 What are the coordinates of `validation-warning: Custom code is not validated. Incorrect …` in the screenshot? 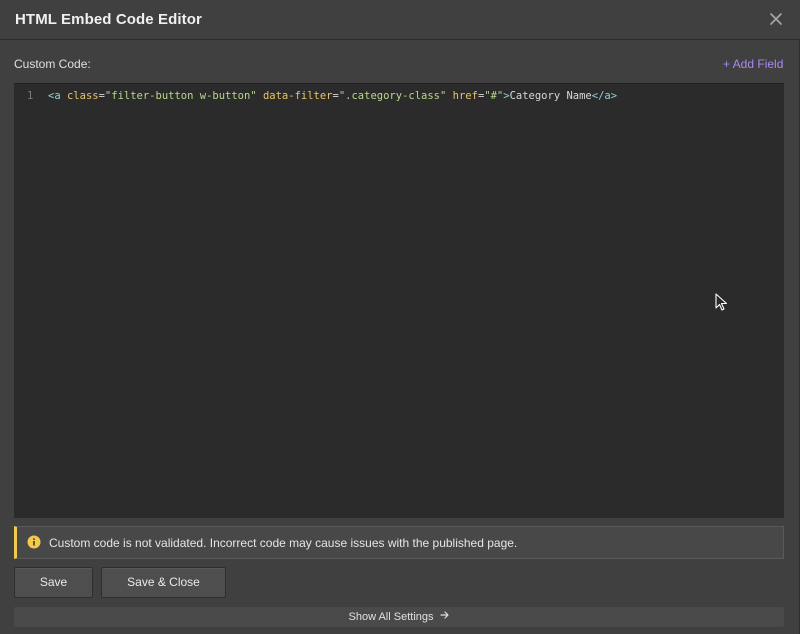 It's located at (399, 542).